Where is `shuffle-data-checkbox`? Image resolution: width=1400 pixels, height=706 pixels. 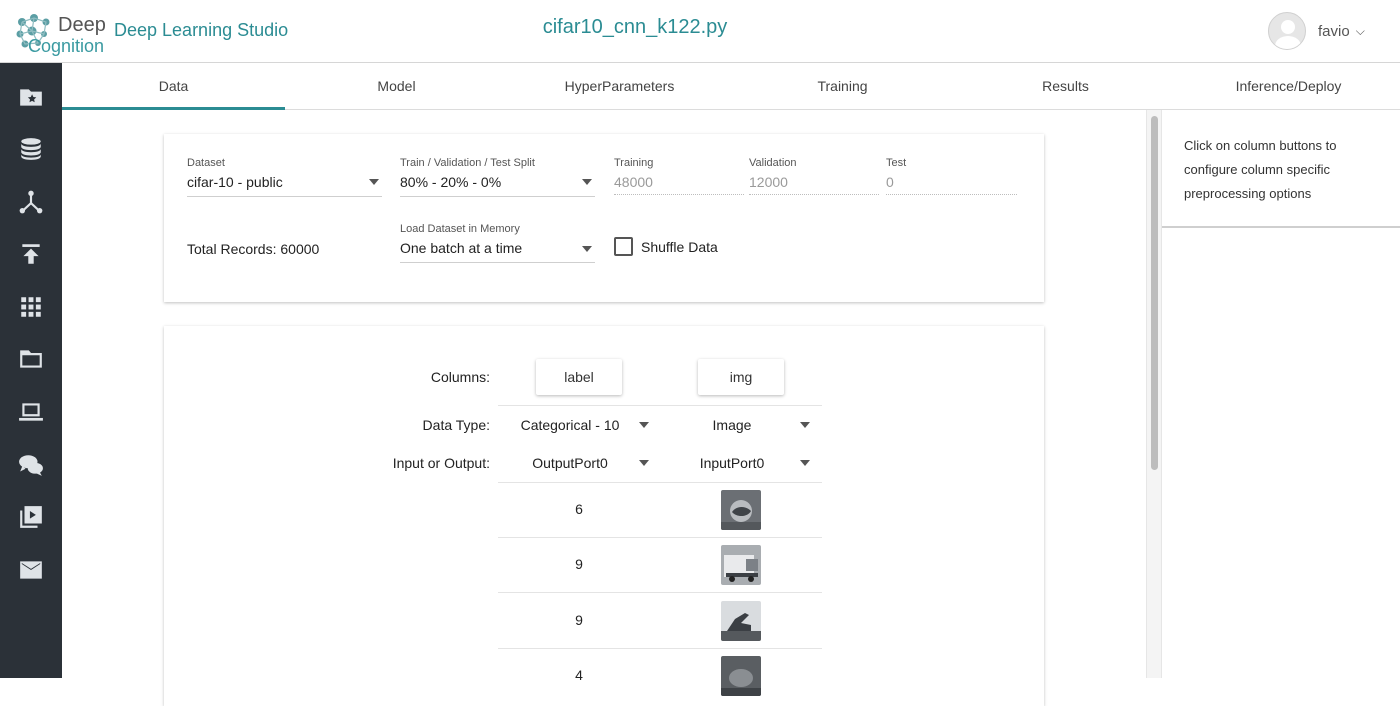 shuffle-data-checkbox is located at coordinates (623, 246).